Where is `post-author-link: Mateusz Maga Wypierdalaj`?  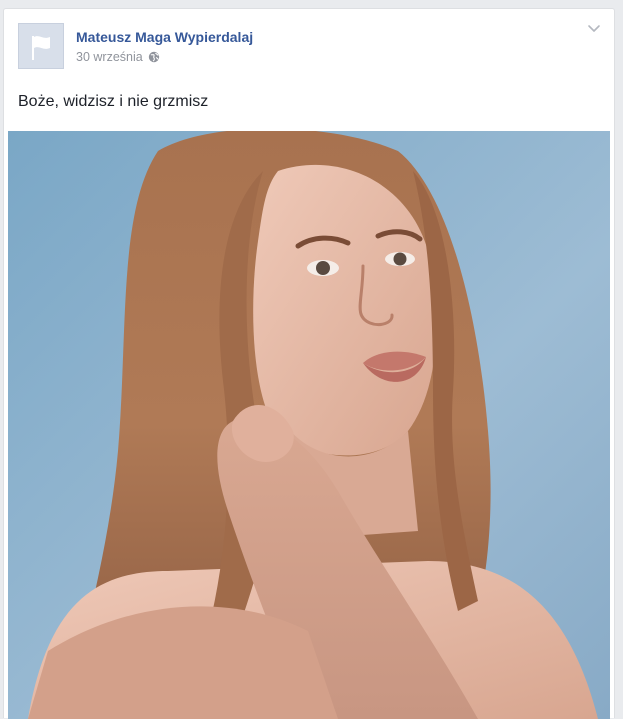
post-author-link: Mateusz Maga Wypierdalaj is located at coordinates (164, 37).